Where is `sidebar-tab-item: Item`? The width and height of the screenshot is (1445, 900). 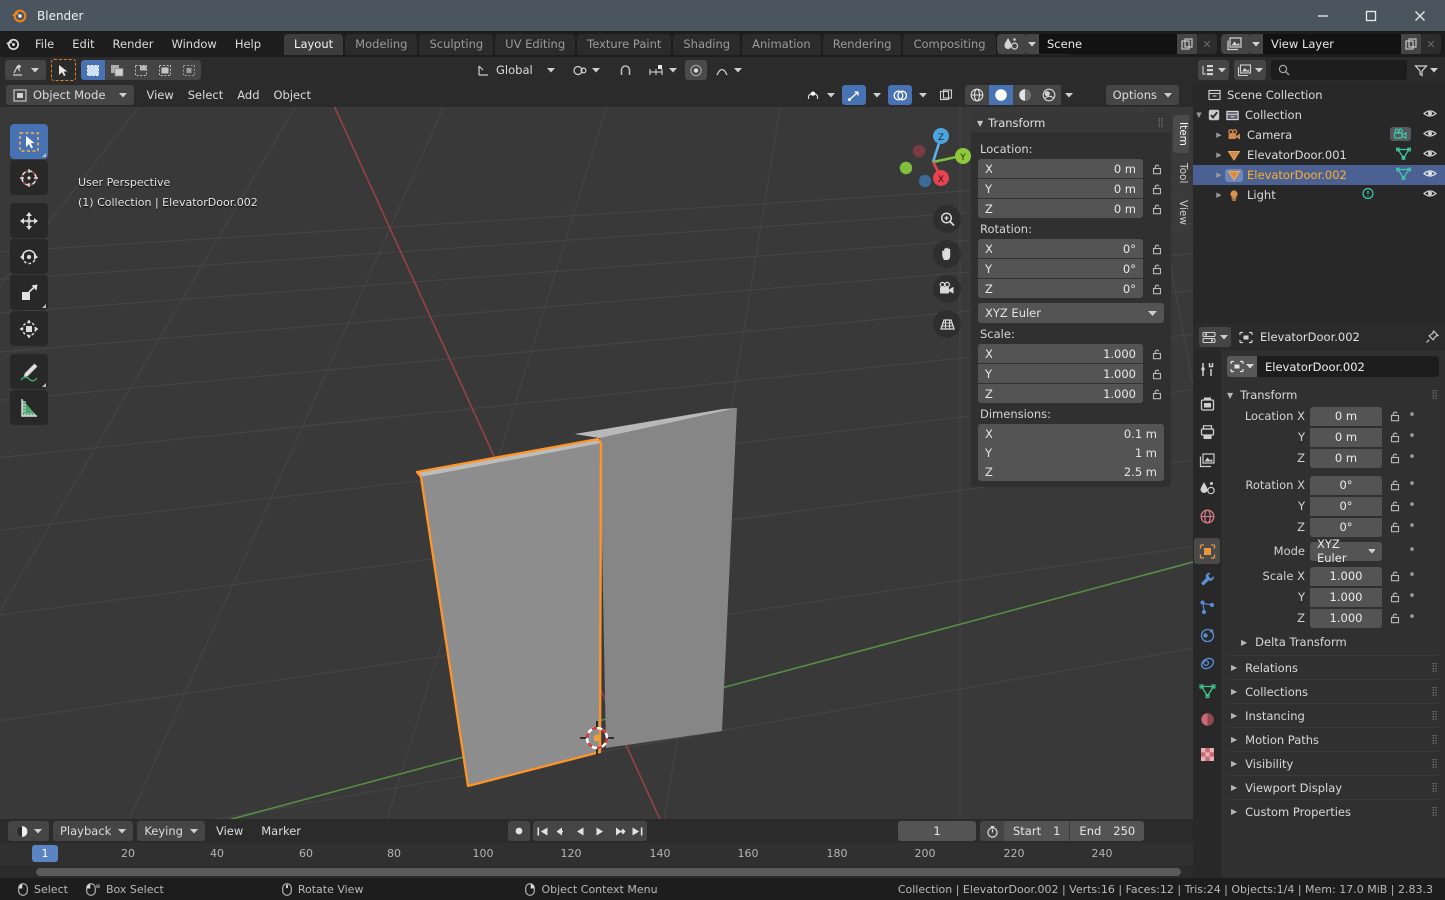 sidebar-tab-item: Item is located at coordinates (1181, 134).